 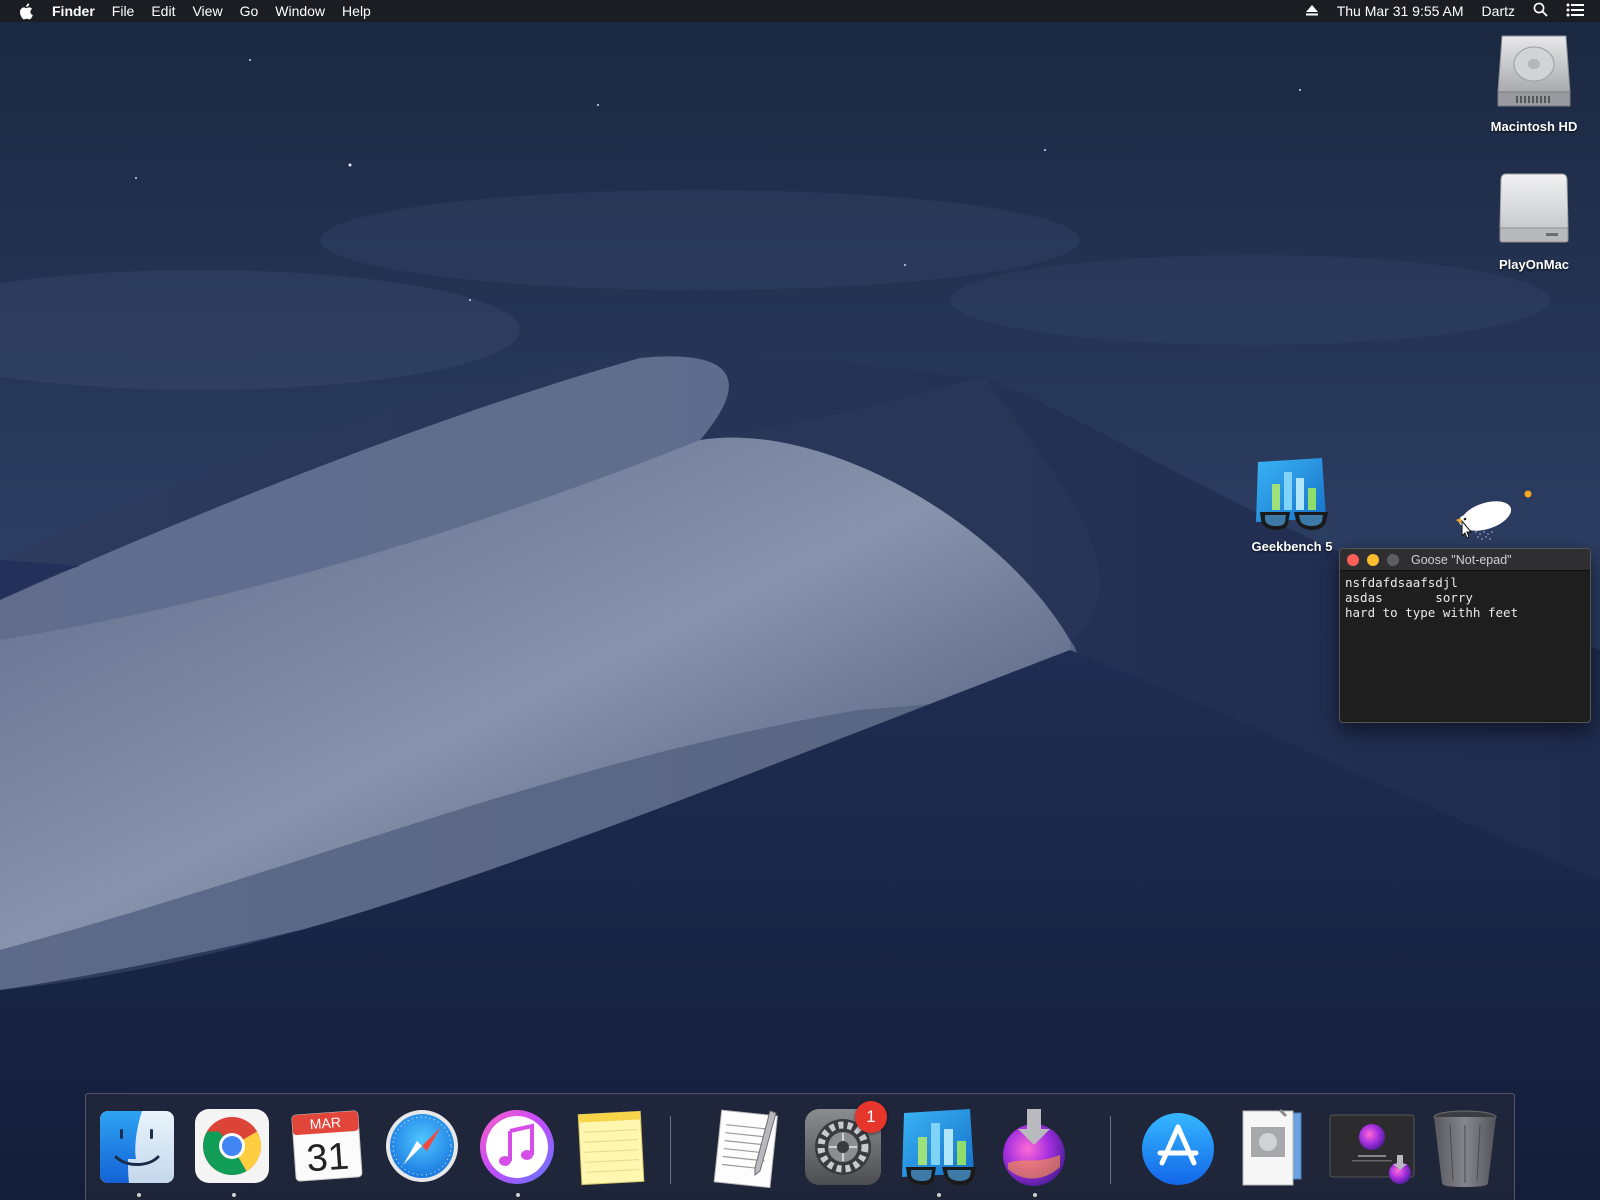 I want to click on desktop-icon-geekbench: Geekbench 5, so click(x=1292, y=506).